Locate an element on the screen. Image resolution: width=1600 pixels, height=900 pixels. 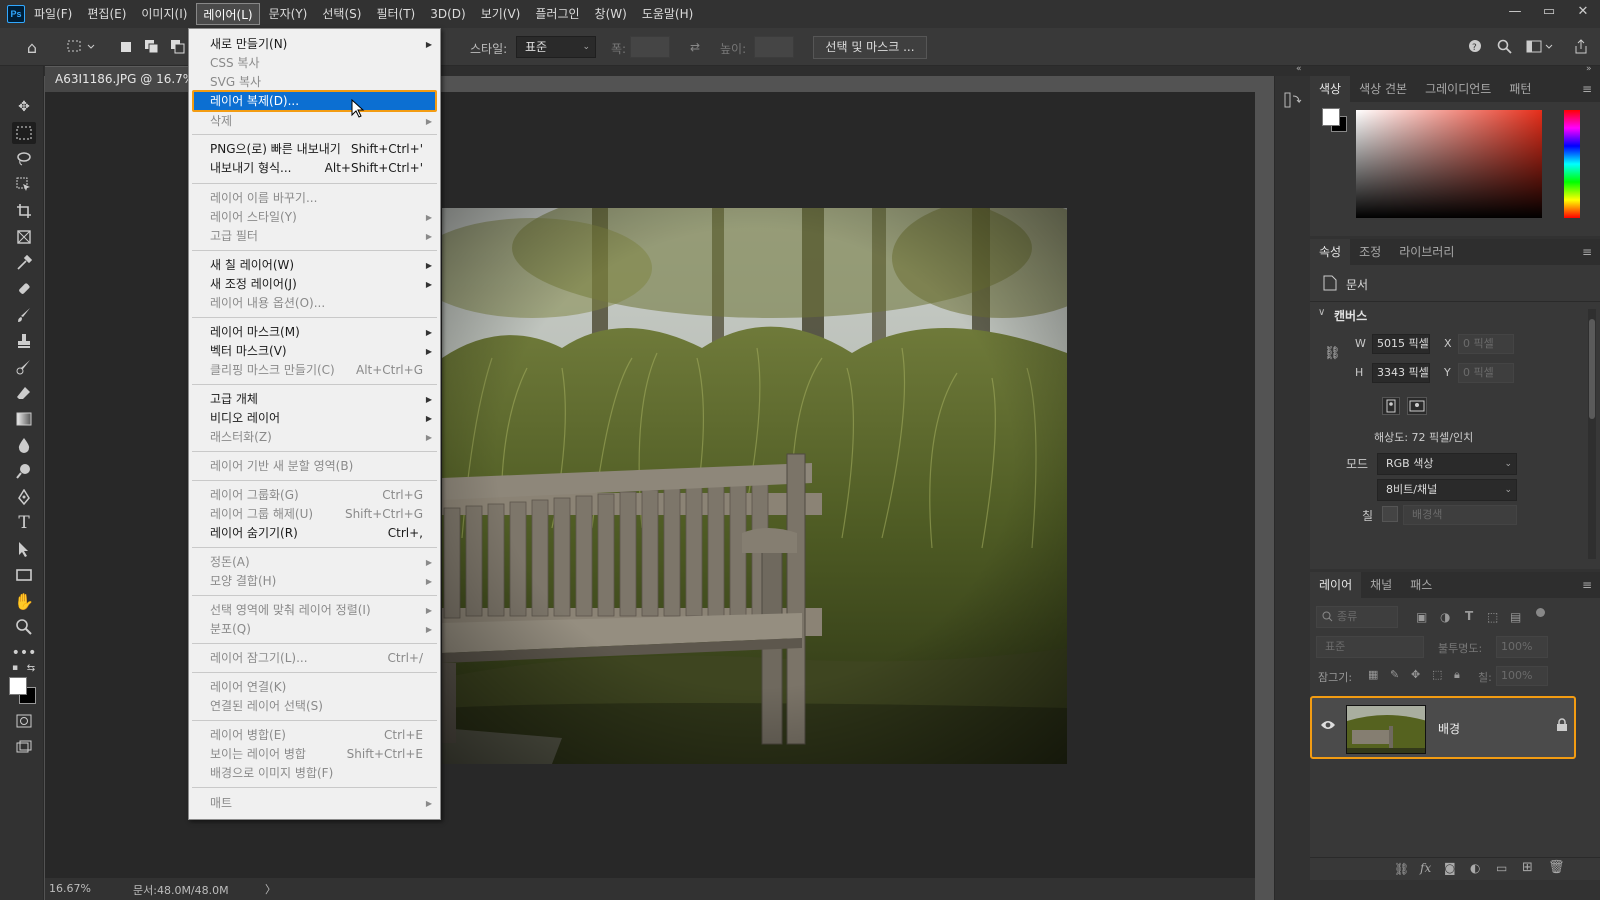
tab-channels: 채널 is located at coordinates (1381, 585).